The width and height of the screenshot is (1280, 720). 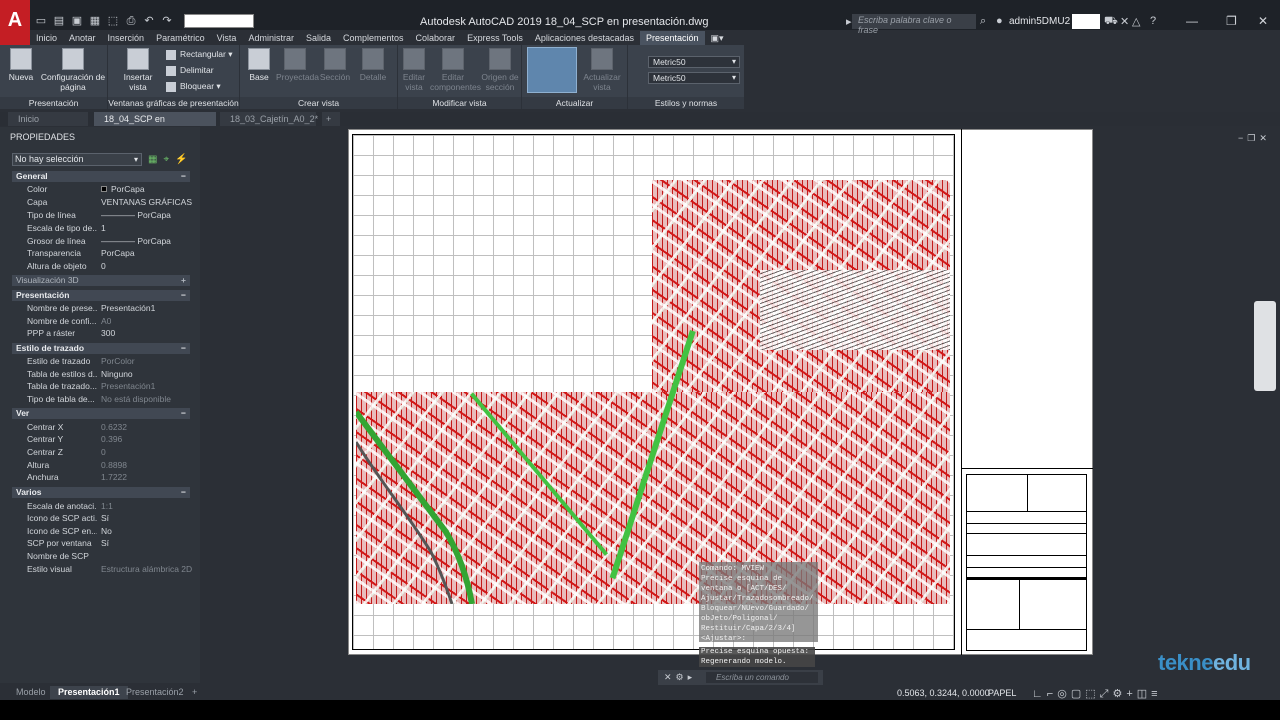 What do you see at coordinates (694, 62) in the screenshot?
I see `style-combo-1: Metric50` at bounding box center [694, 62].